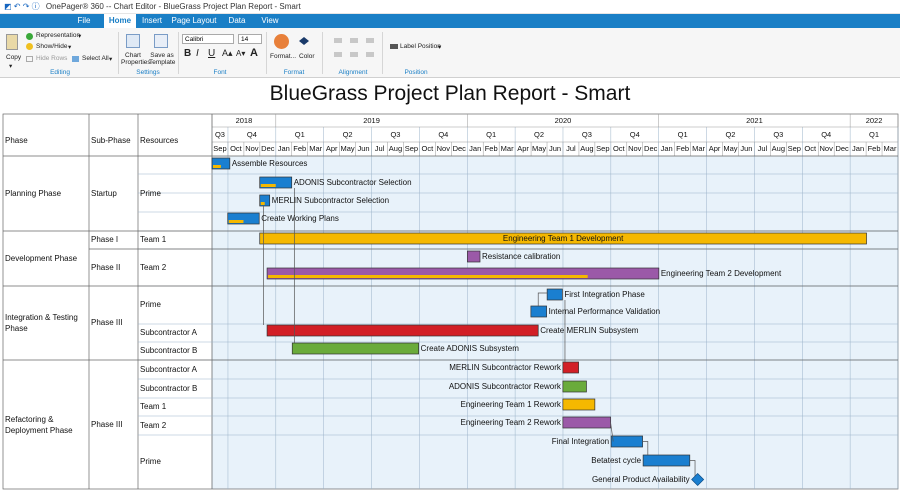  What do you see at coordinates (114, 267) in the screenshot?
I see `subphase-label-2: Phase II` at bounding box center [114, 267].